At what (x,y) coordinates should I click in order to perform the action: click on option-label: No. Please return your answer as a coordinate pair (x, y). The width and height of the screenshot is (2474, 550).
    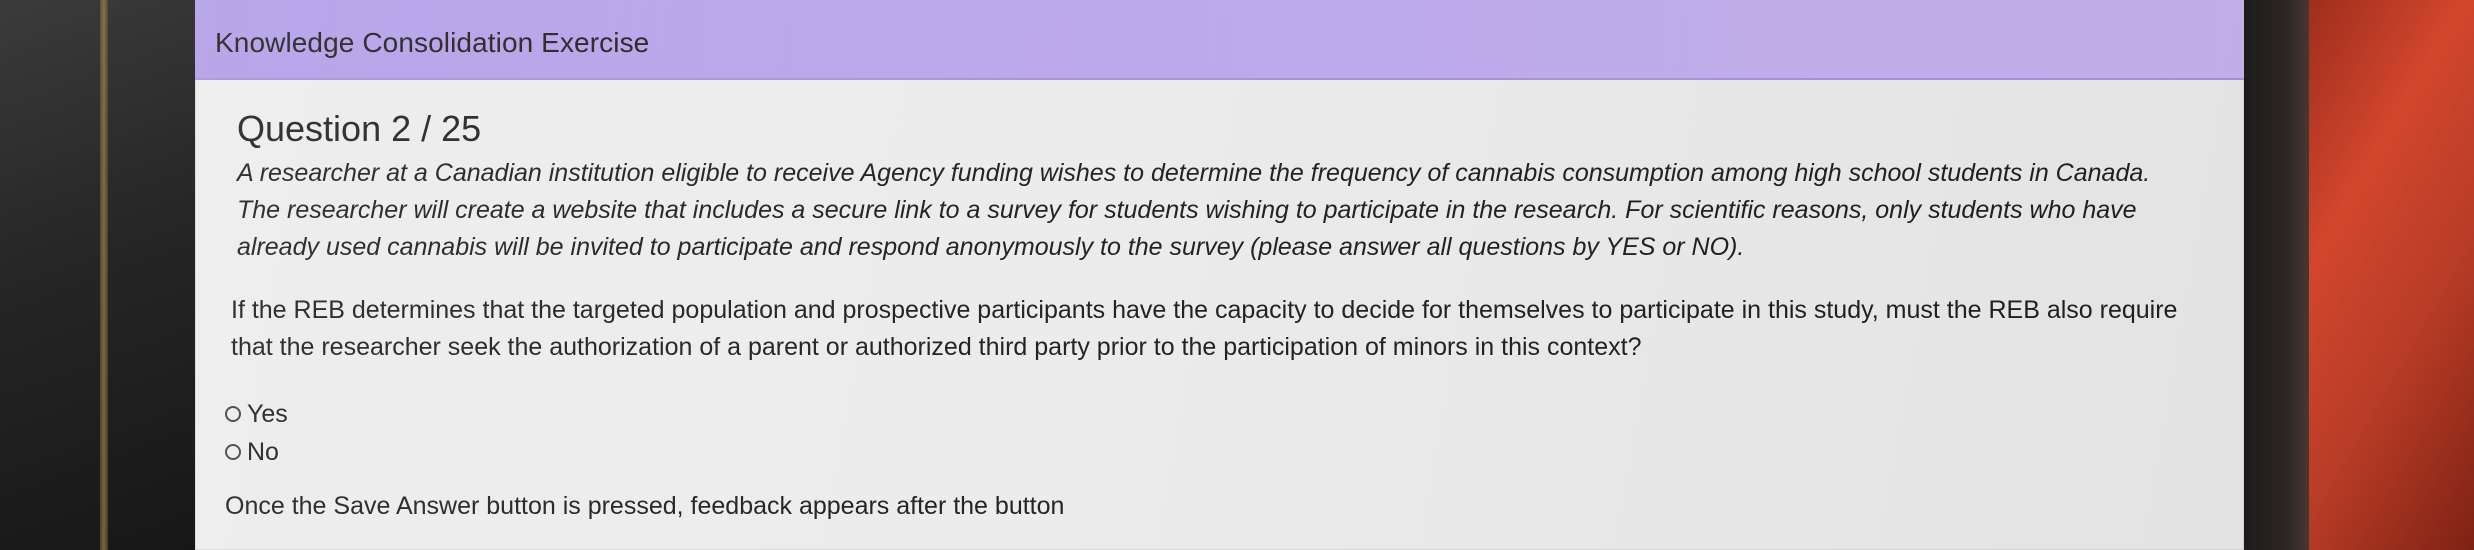
    Looking at the image, I should click on (263, 451).